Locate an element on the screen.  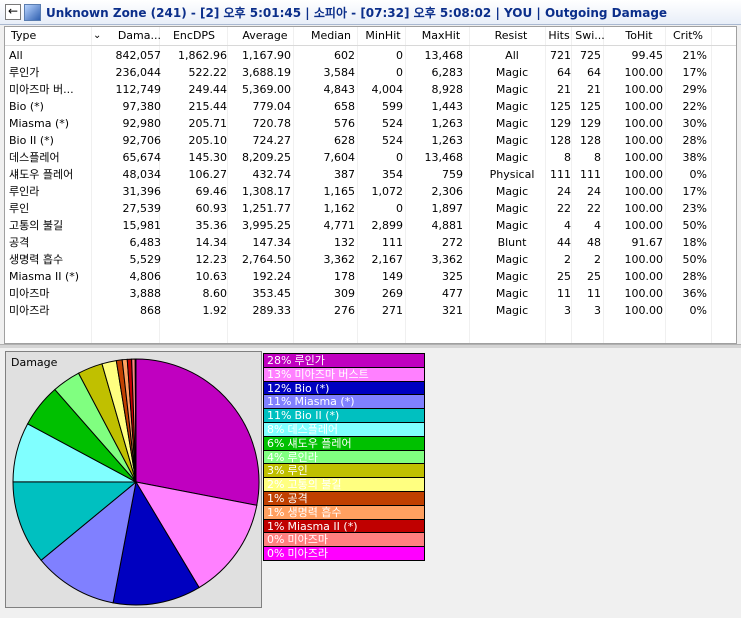
table-cell: 31,396 is located at coordinates (142, 191).